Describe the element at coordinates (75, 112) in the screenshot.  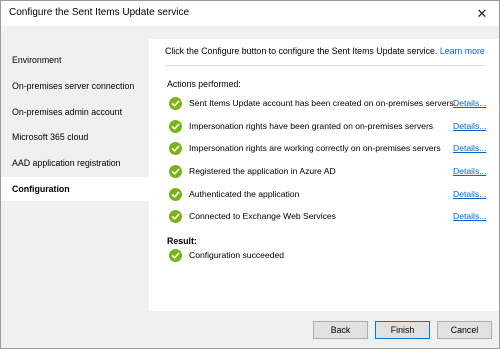
I see `sidebar-item-on-premises-admin-account: On-premises admin account` at that location.